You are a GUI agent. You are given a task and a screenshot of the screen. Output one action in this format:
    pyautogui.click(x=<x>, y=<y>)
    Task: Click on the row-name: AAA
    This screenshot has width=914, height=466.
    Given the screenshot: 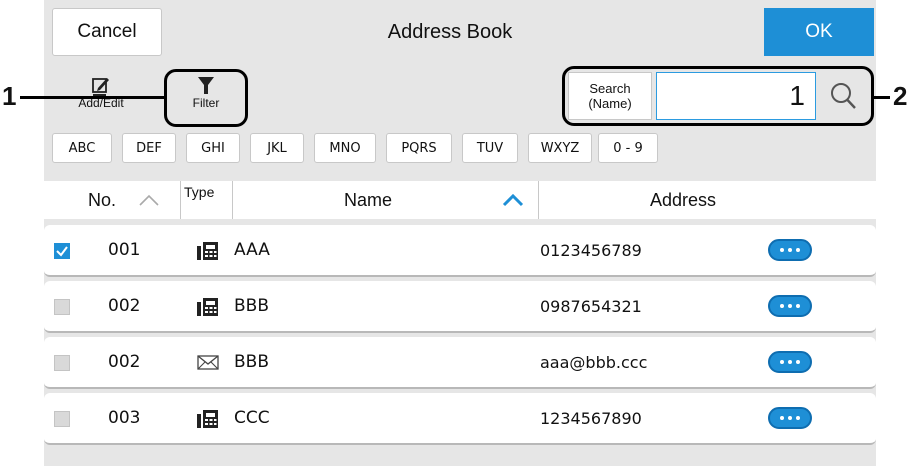 What is the action you would take?
    pyautogui.click(x=252, y=250)
    